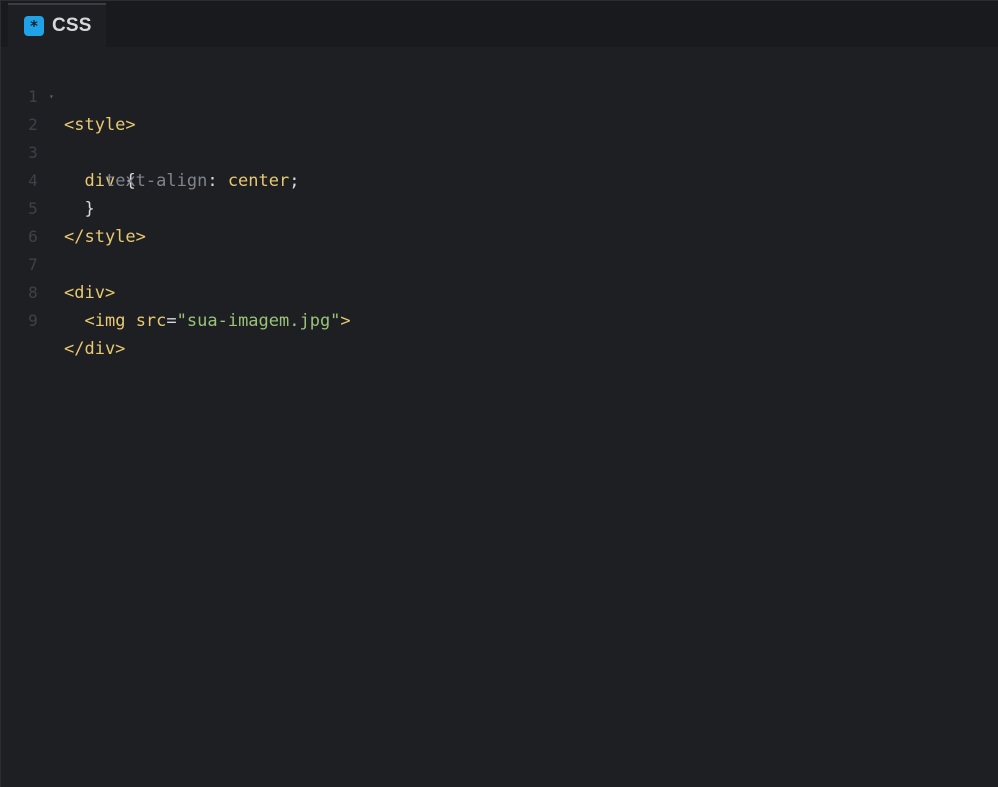 The image size is (998, 787). Describe the element at coordinates (499, 179) in the screenshot. I see `code-line: 4 }` at that location.